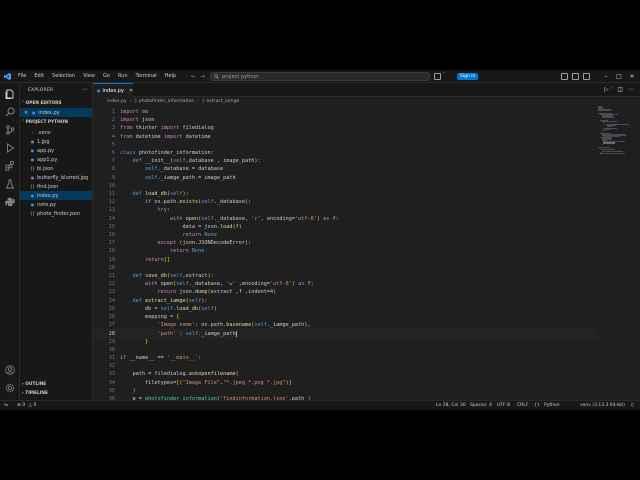 This screenshot has height=480, width=640. I want to click on code-line: 5, so click(345, 145).